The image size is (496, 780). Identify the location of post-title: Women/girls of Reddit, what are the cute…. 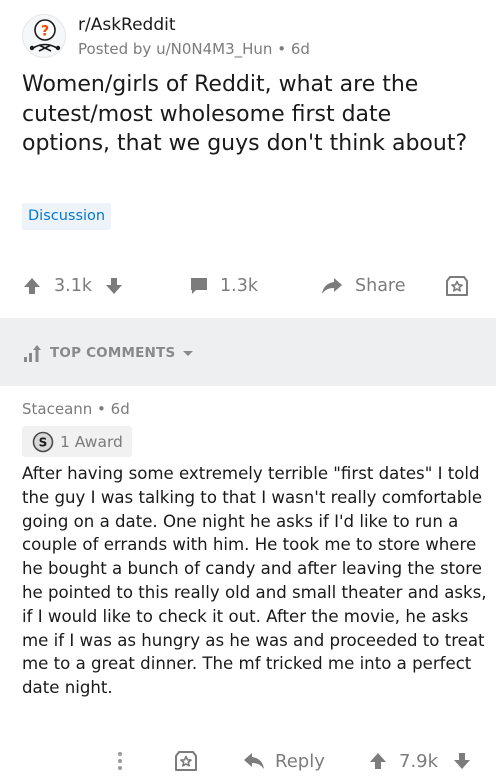
(249, 114).